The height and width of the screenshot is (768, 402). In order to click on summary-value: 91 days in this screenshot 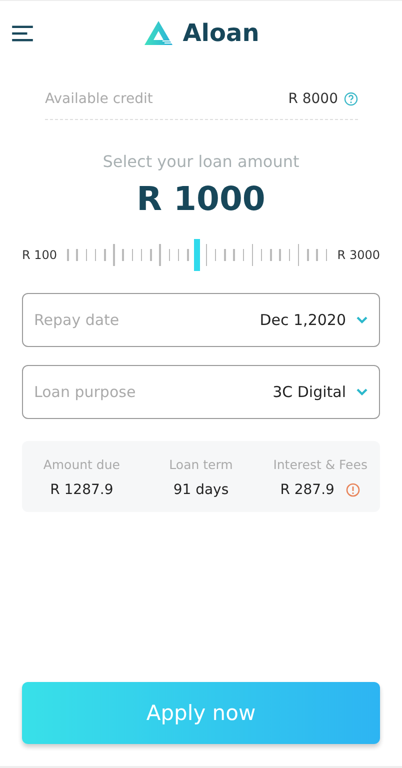, I will do `click(201, 490)`.